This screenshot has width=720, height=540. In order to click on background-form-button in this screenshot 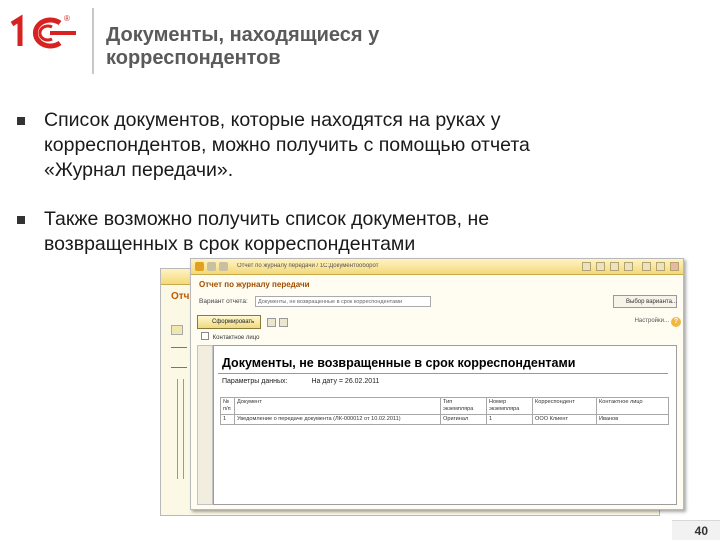, I will do `click(177, 330)`.